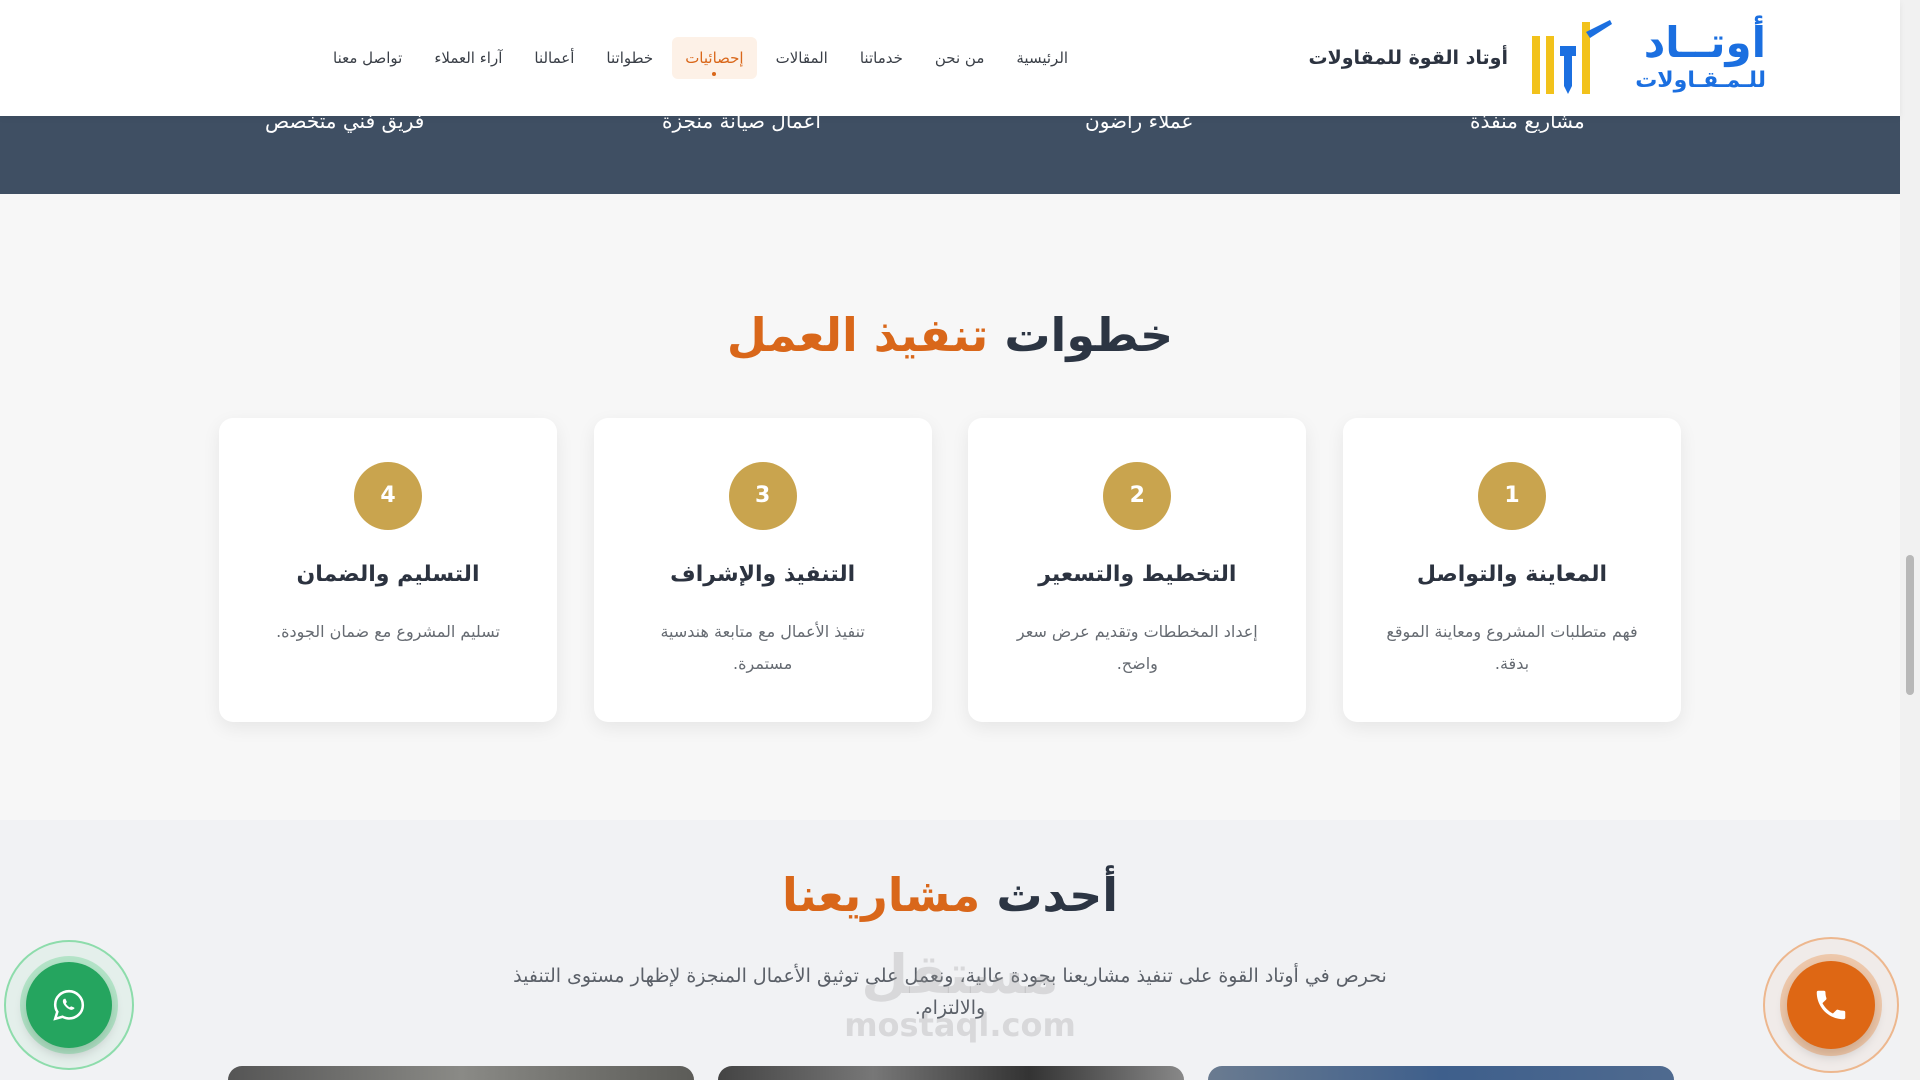 The height and width of the screenshot is (1080, 1920). I want to click on logo-sub-text: للـمـقـاولات, so click(1700, 80).